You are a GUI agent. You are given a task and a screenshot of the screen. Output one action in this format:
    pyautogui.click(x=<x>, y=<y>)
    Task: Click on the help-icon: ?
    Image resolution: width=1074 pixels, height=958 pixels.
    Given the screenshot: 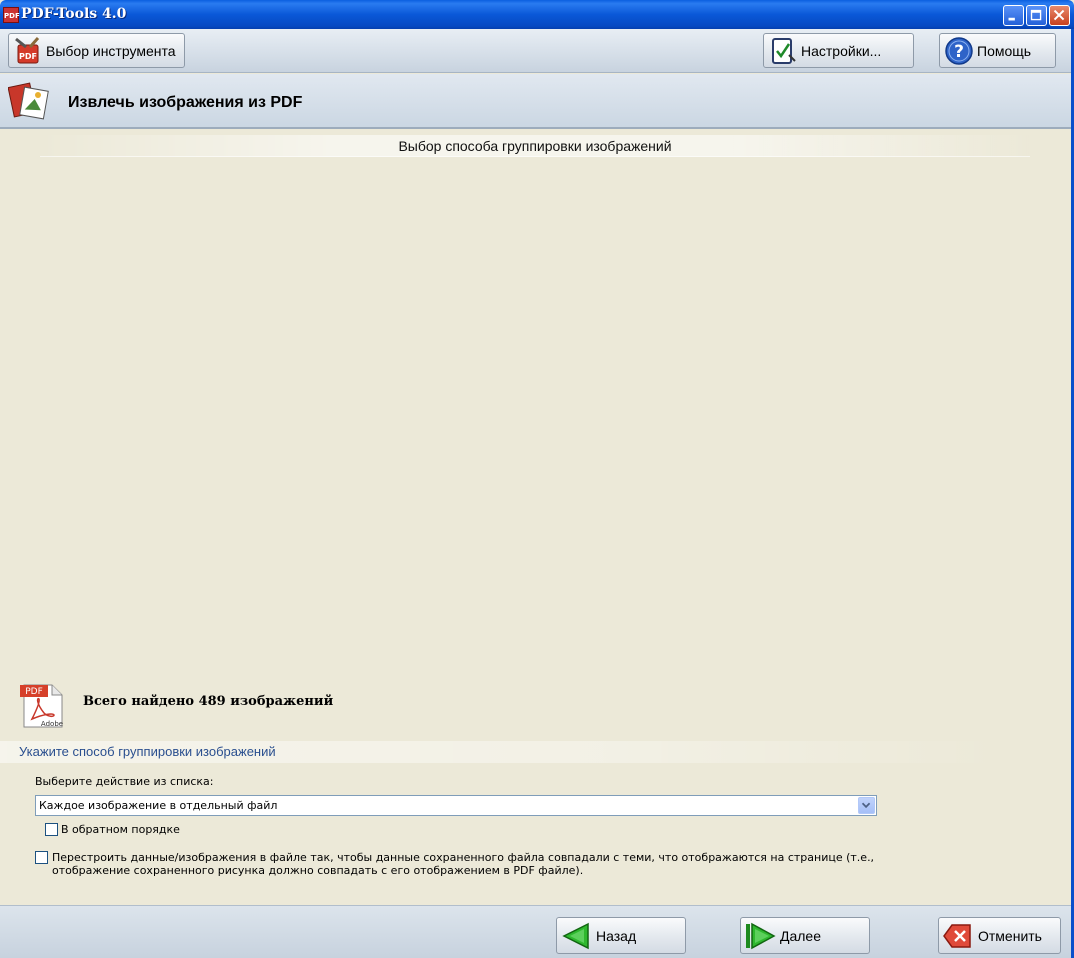 What is the action you would take?
    pyautogui.click(x=959, y=50)
    